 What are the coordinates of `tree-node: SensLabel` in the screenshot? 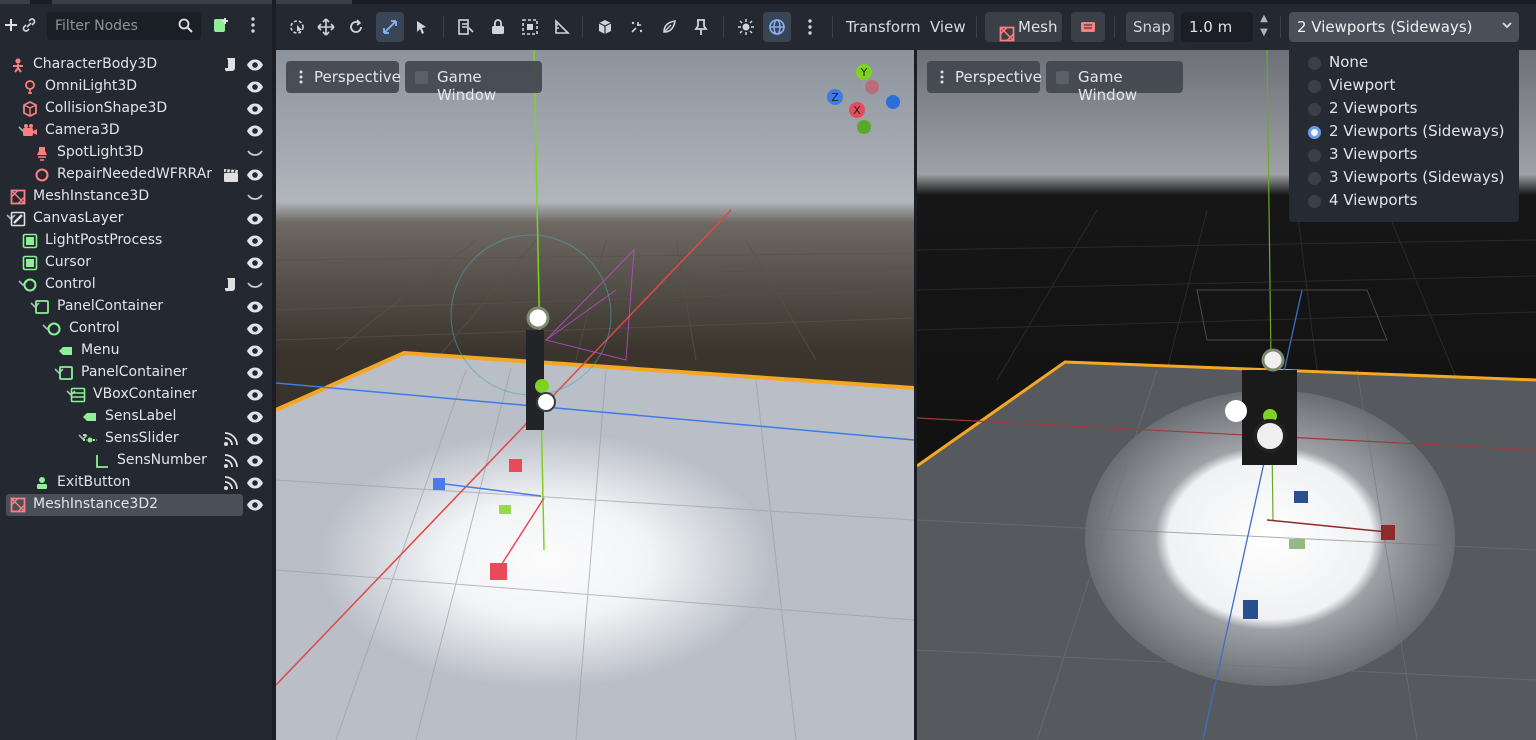 It's located at (136, 417).